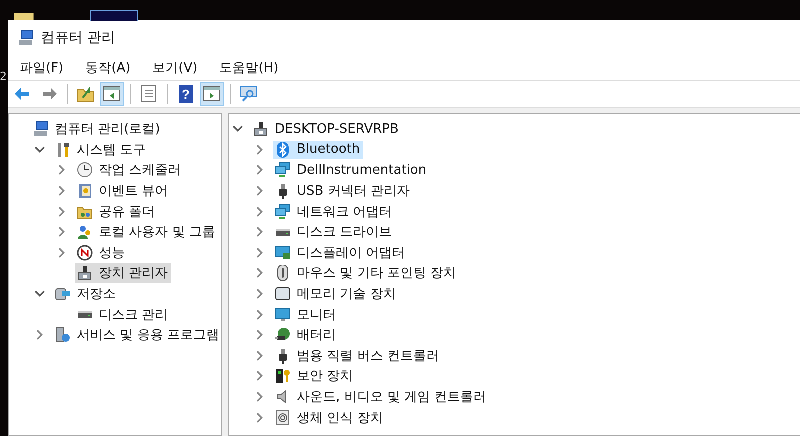 The width and height of the screenshot is (800, 436). What do you see at coordinates (249, 67) in the screenshot?
I see `menu-item: 도움말(H)` at bounding box center [249, 67].